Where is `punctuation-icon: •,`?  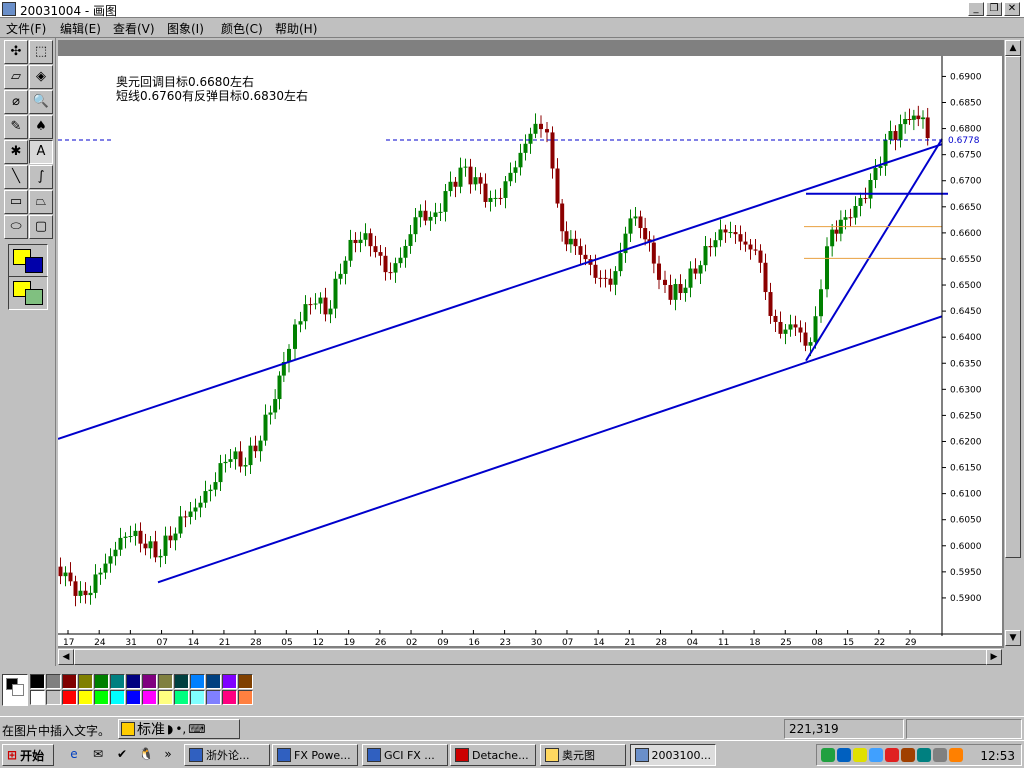 punctuation-icon: •, is located at coordinates (180, 729).